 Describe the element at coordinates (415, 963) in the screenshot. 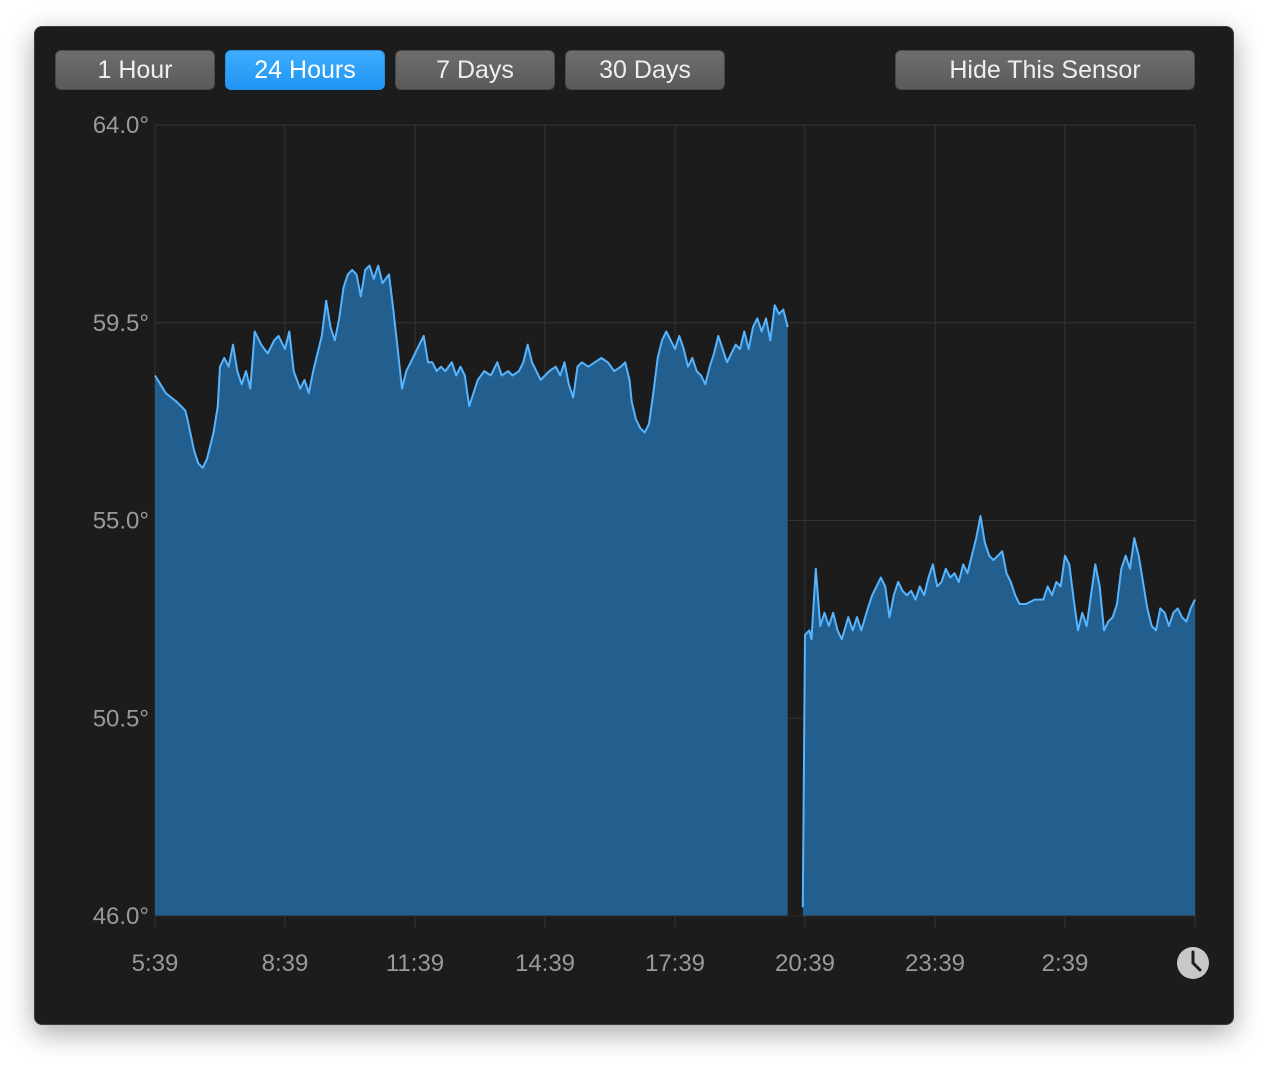

I see `x-tick-label: 11:39` at that location.